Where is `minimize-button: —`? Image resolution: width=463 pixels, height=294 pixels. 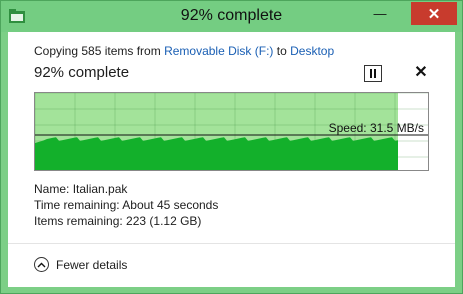 minimize-button: — is located at coordinates (380, 13).